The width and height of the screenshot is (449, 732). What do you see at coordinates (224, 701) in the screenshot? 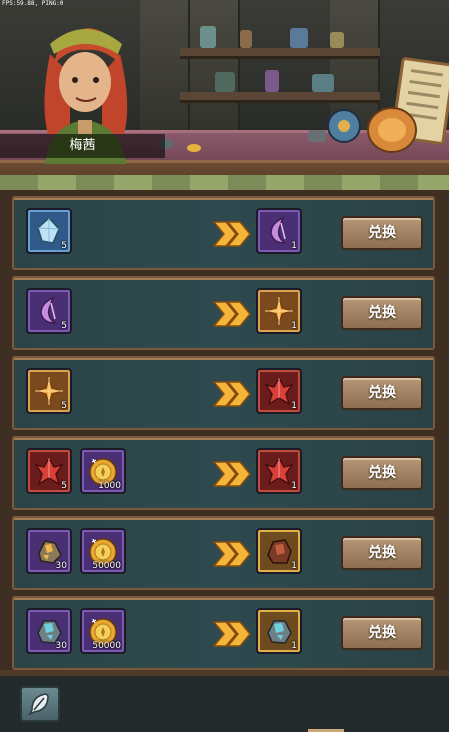
I see `bottom-bar` at bounding box center [224, 701].